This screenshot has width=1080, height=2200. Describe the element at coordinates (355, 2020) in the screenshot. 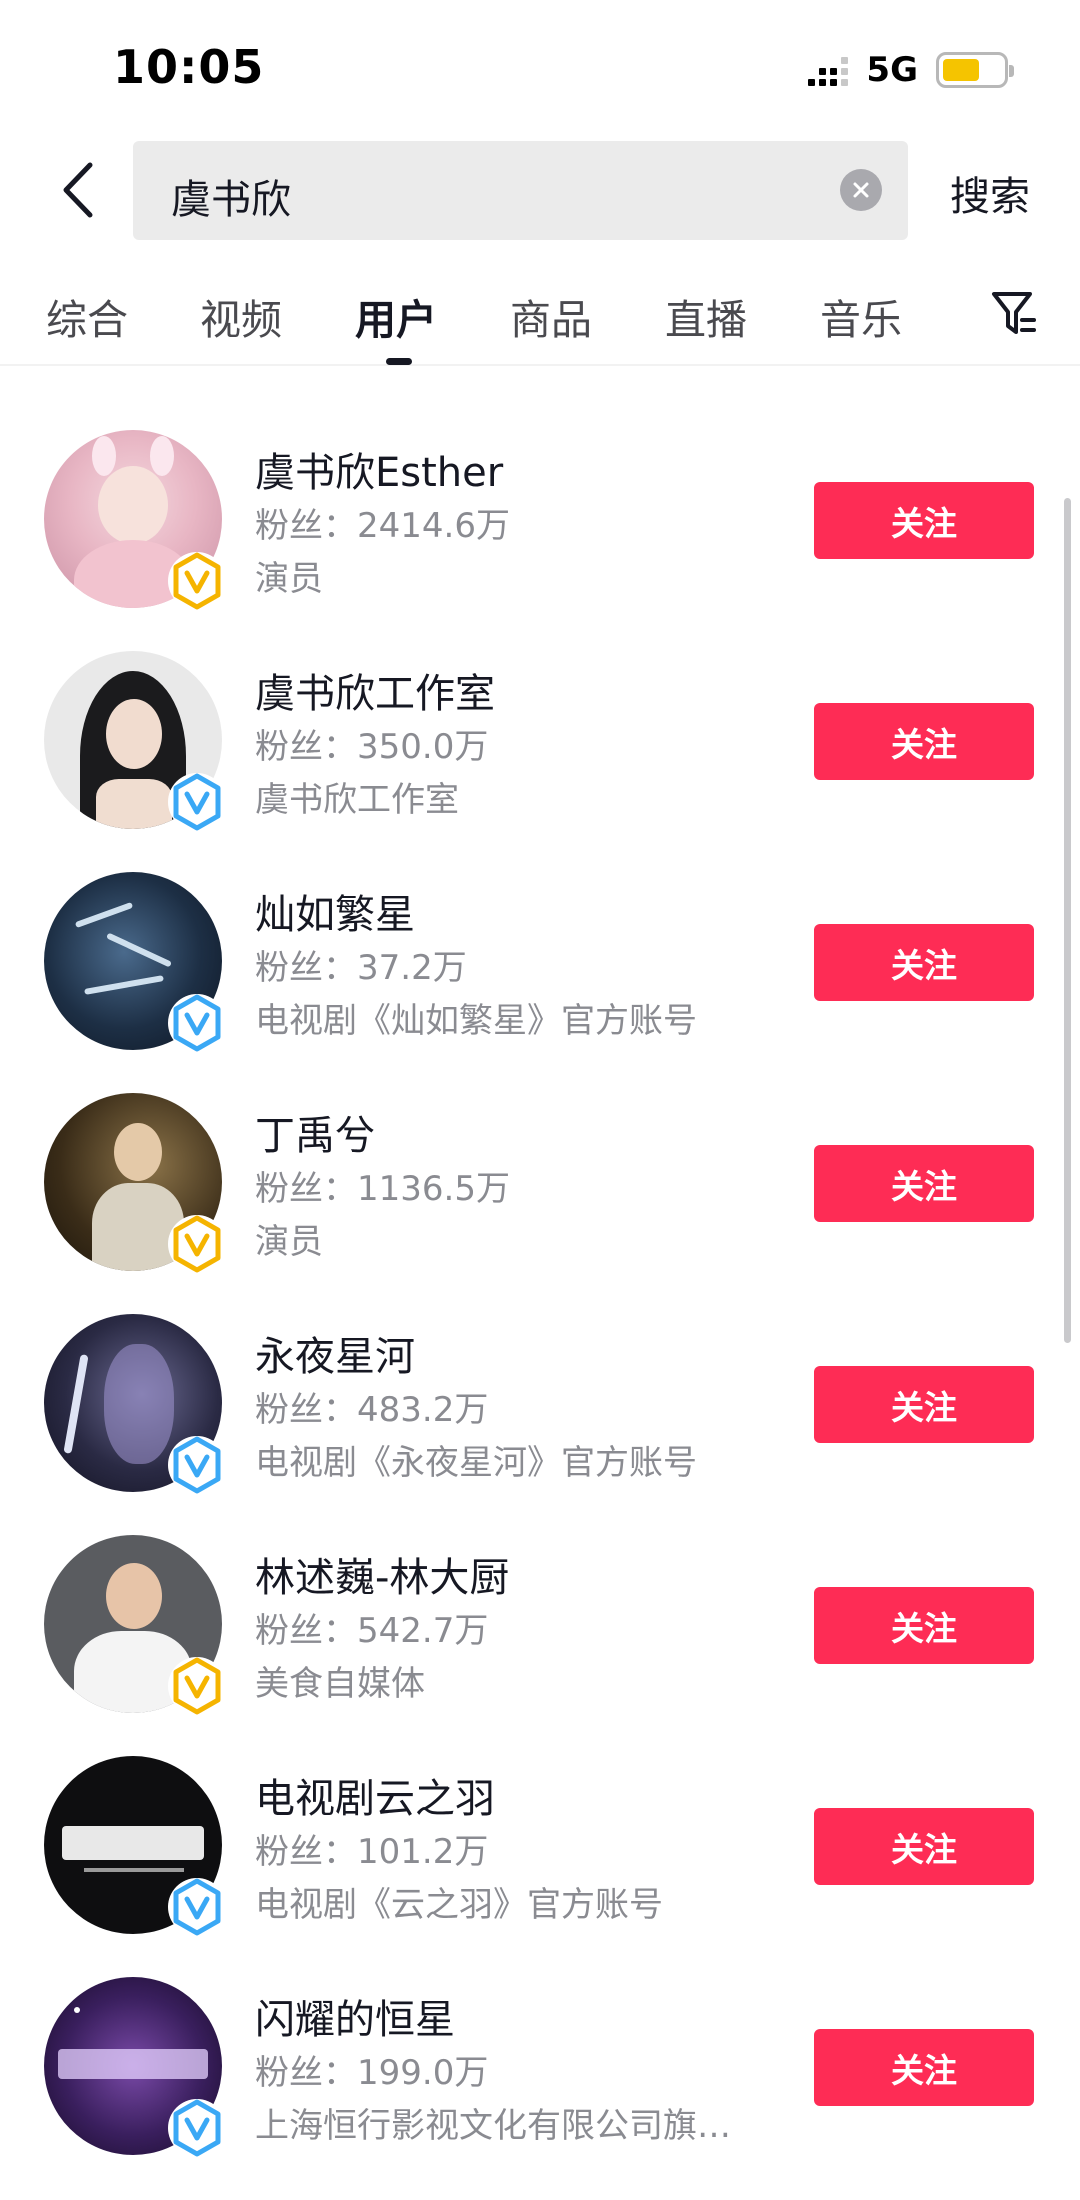

I see `user-name: 闪耀的恒星` at that location.